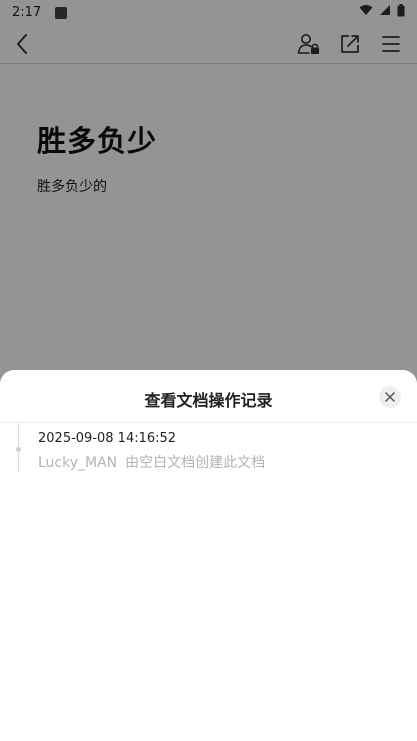 This screenshot has width=417, height=741. What do you see at coordinates (208, 422) in the screenshot?
I see `sheet-divider` at bounding box center [208, 422].